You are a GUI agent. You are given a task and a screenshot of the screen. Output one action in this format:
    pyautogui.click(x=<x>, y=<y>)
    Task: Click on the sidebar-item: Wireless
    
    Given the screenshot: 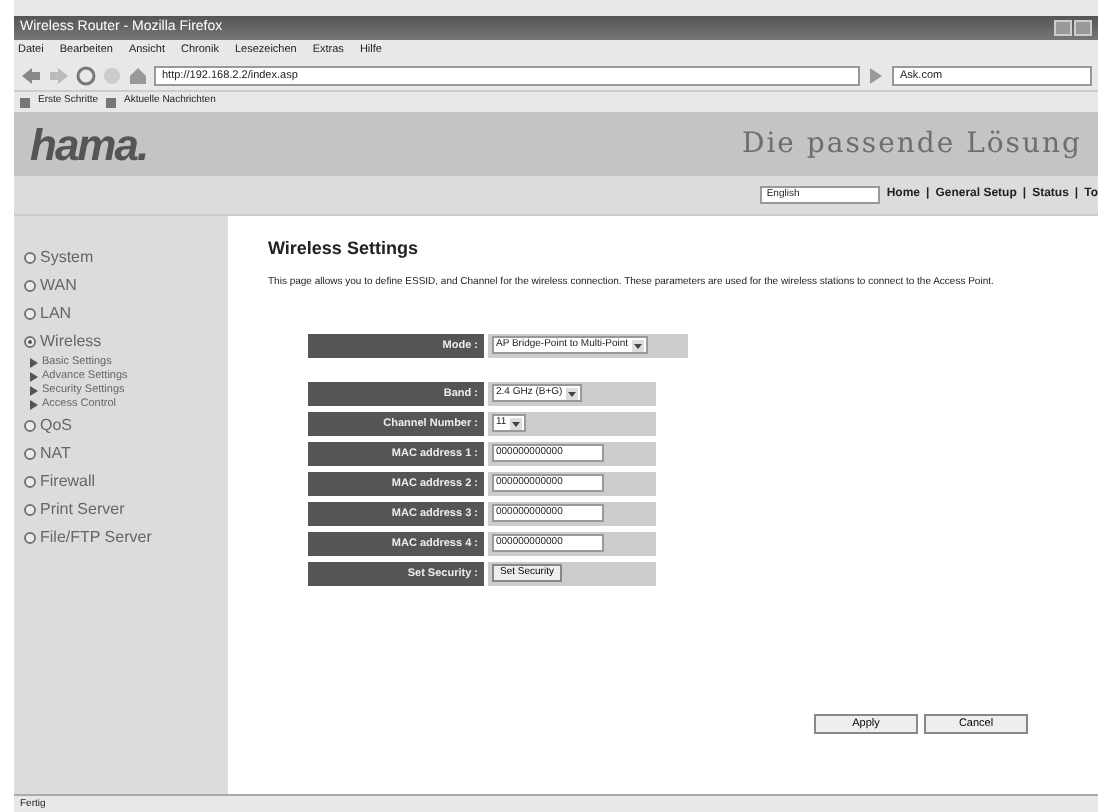 What is the action you would take?
    pyautogui.click(x=121, y=342)
    